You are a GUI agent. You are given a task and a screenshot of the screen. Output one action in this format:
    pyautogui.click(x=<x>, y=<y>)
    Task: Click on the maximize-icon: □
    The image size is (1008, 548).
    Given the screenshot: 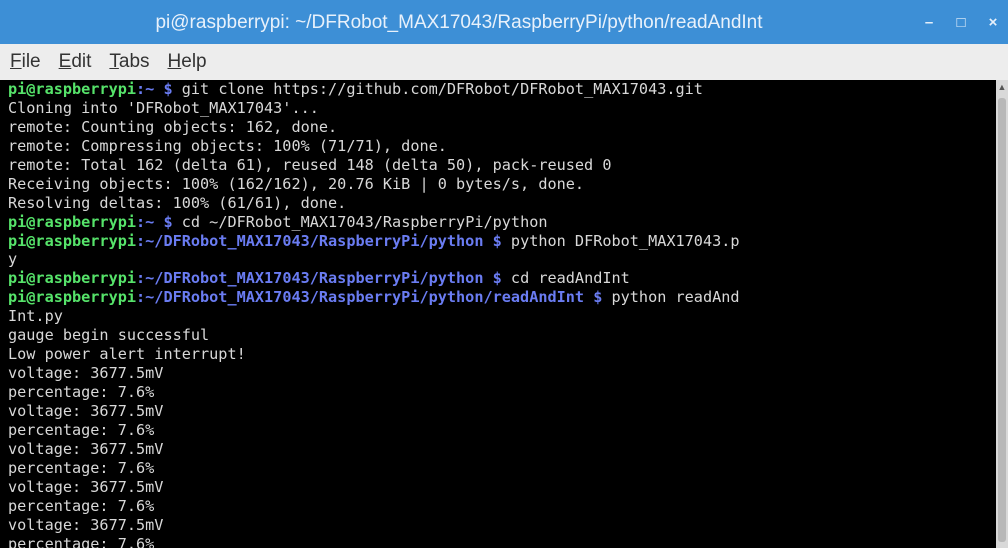 What is the action you would take?
    pyautogui.click(x=961, y=22)
    